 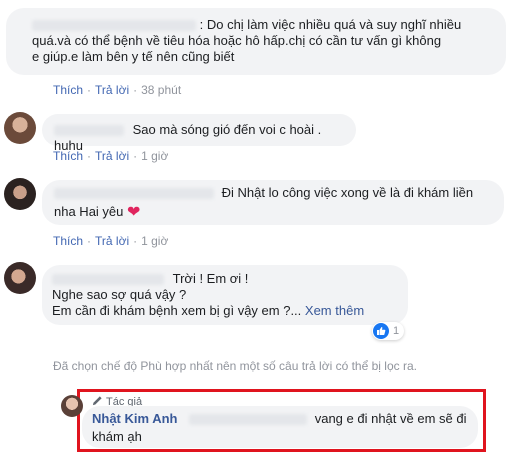 I want to click on comment-text: Nghe sao sợ quá vậy ?, so click(x=119, y=294).